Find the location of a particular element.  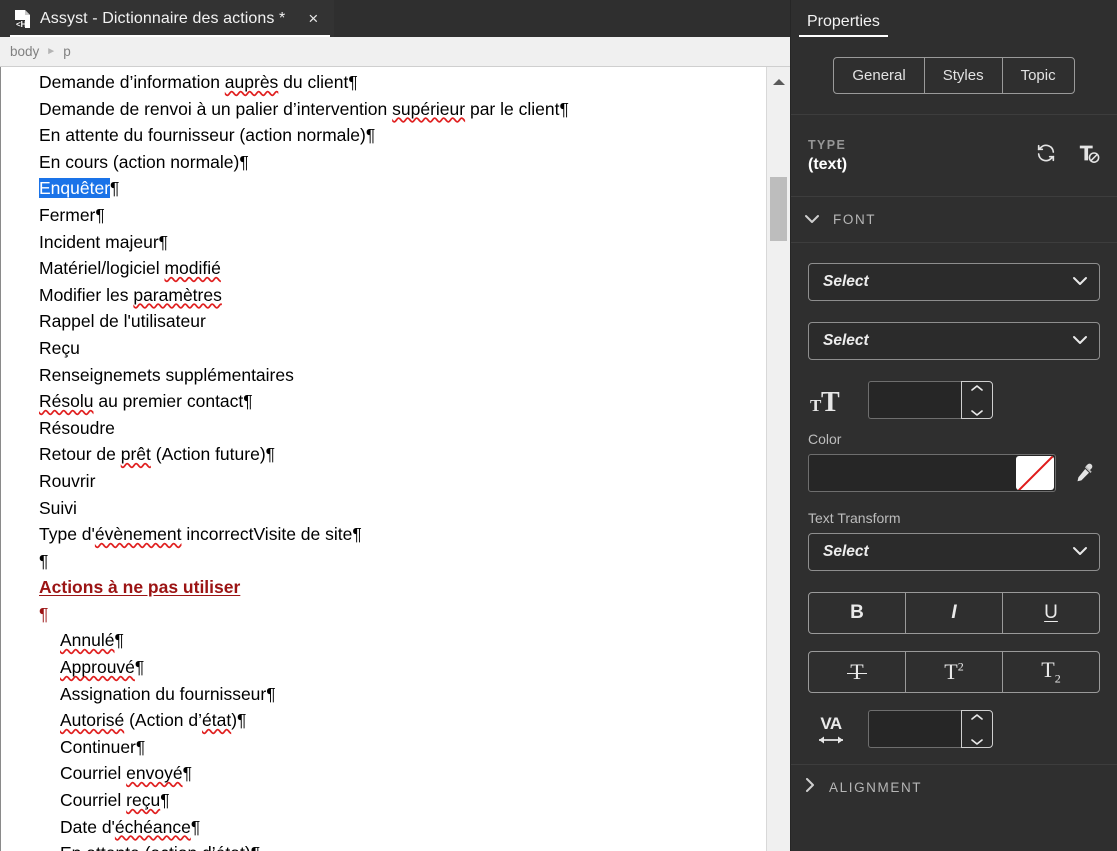

close-icon: × is located at coordinates (313, 18).